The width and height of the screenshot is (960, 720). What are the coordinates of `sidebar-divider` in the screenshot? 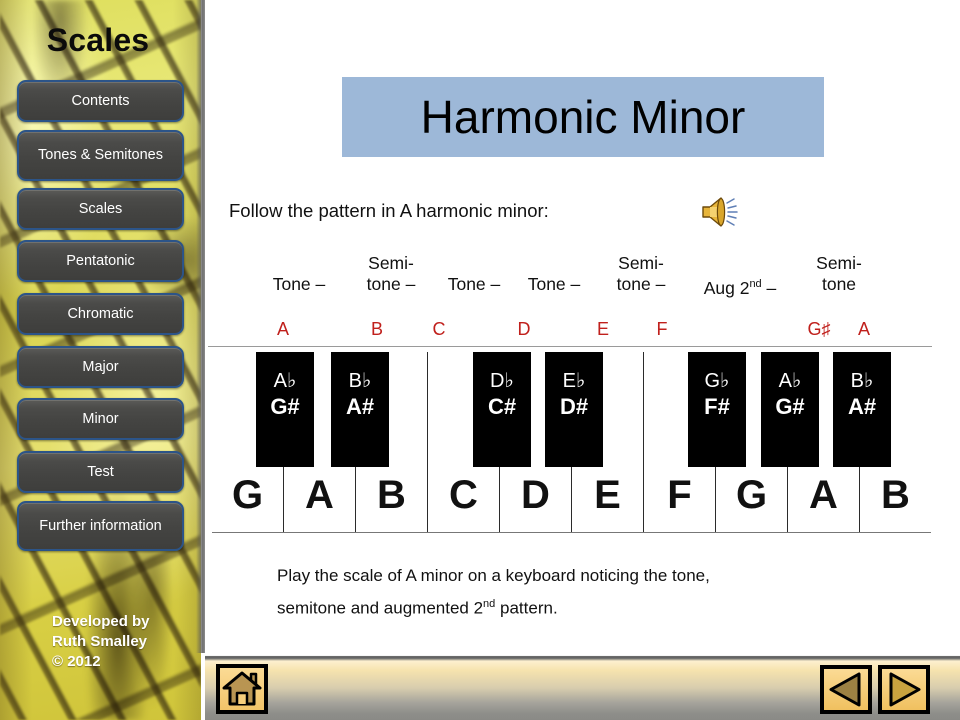 It's located at (200, 326).